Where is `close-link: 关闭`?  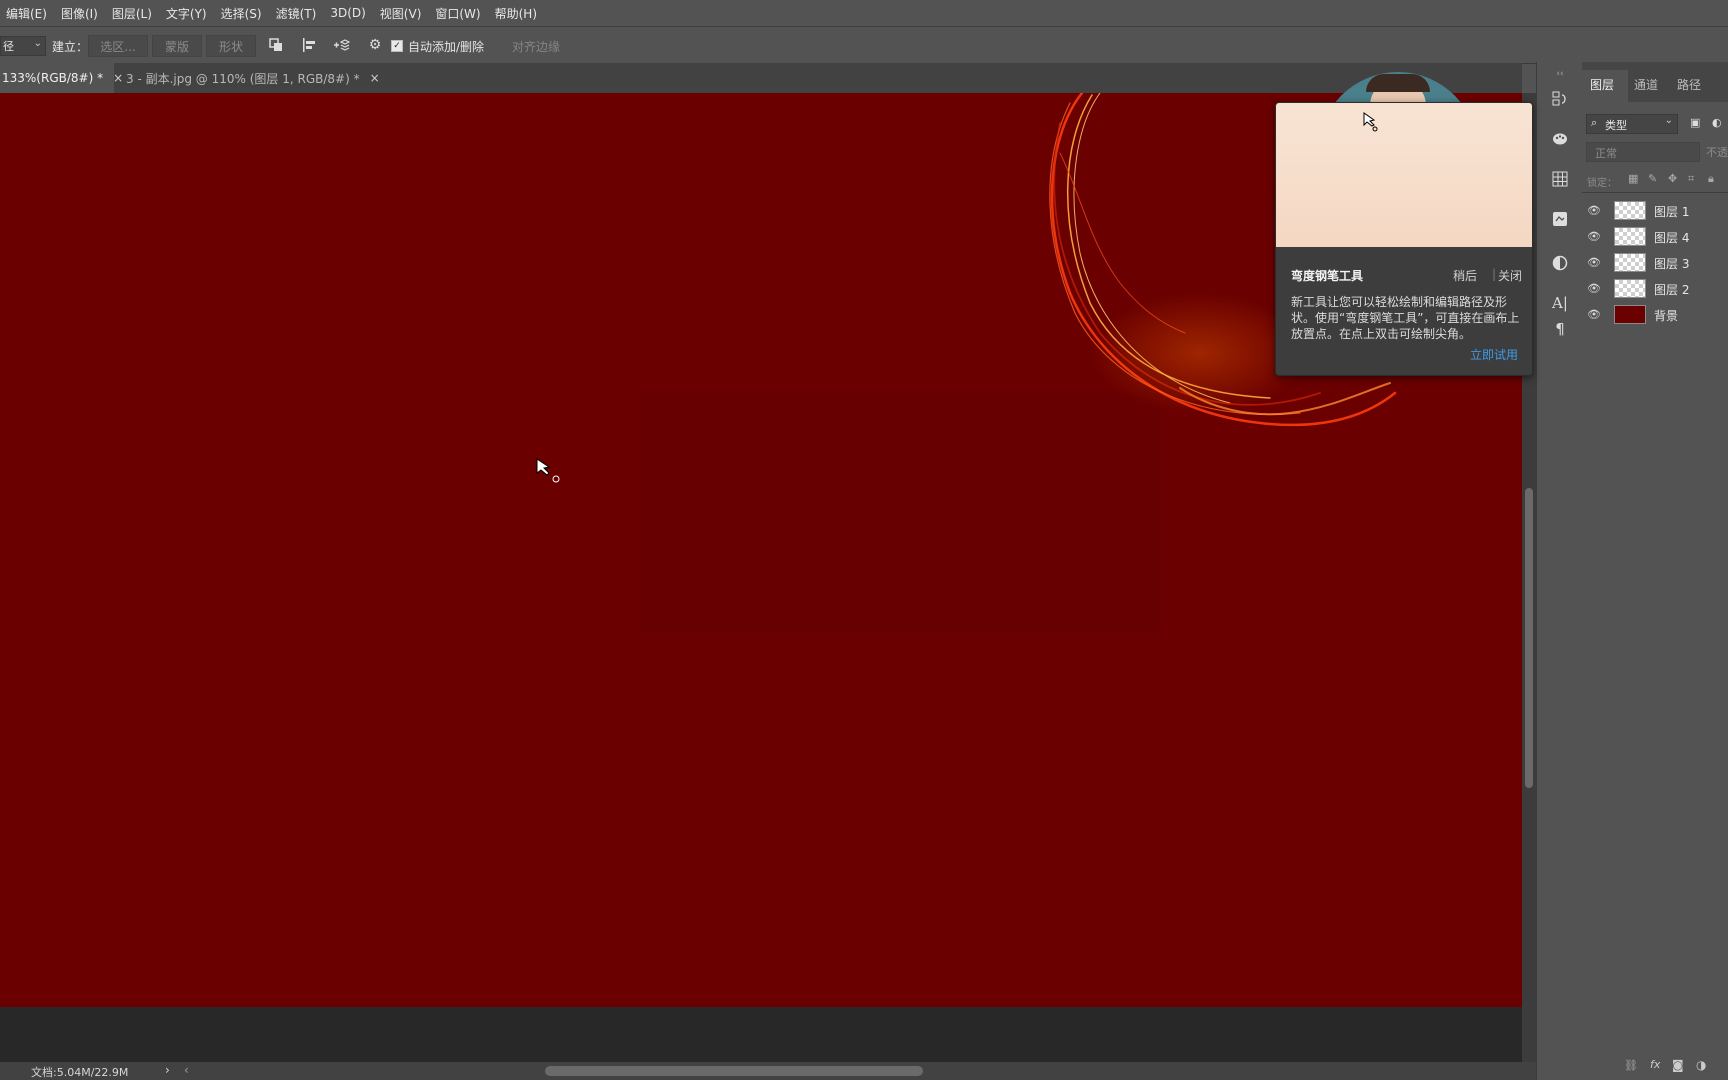 close-link: 关闭 is located at coordinates (1510, 275).